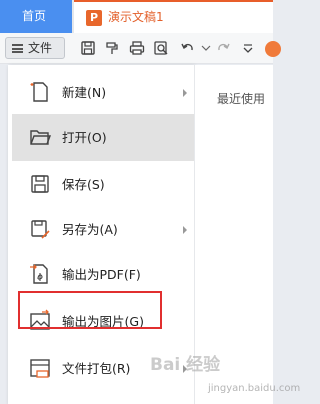 This screenshot has width=320, height=404. I want to click on avatar, so click(273, 49).